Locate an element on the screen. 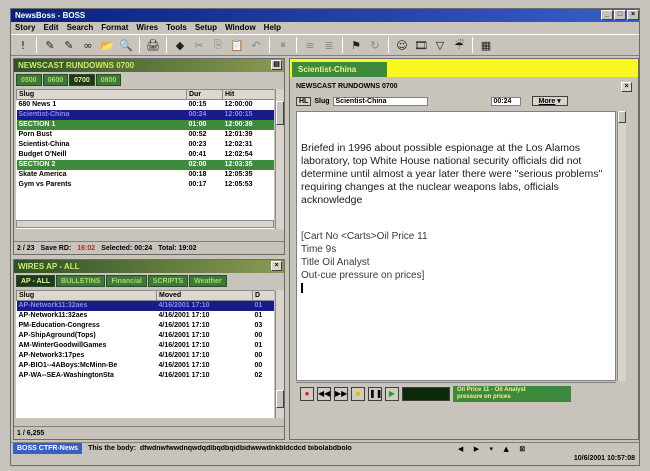  menu-setup: Setup is located at coordinates (206, 28).